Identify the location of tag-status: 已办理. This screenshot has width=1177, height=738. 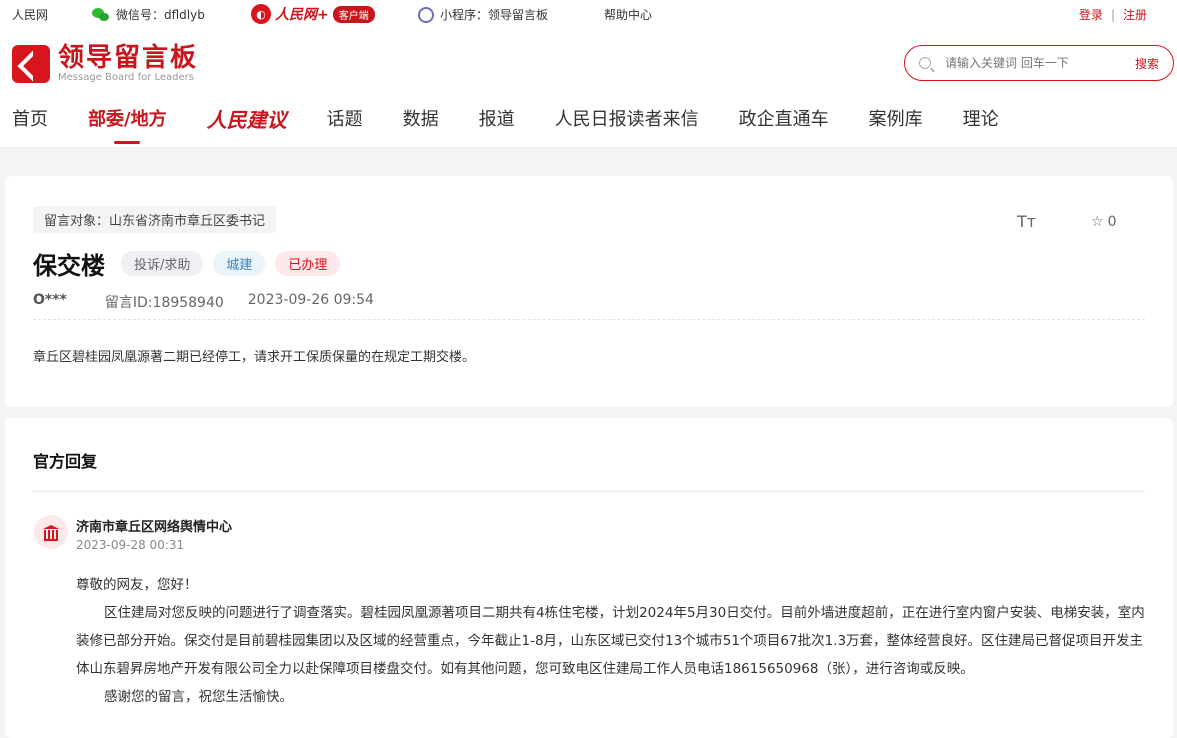
(308, 263).